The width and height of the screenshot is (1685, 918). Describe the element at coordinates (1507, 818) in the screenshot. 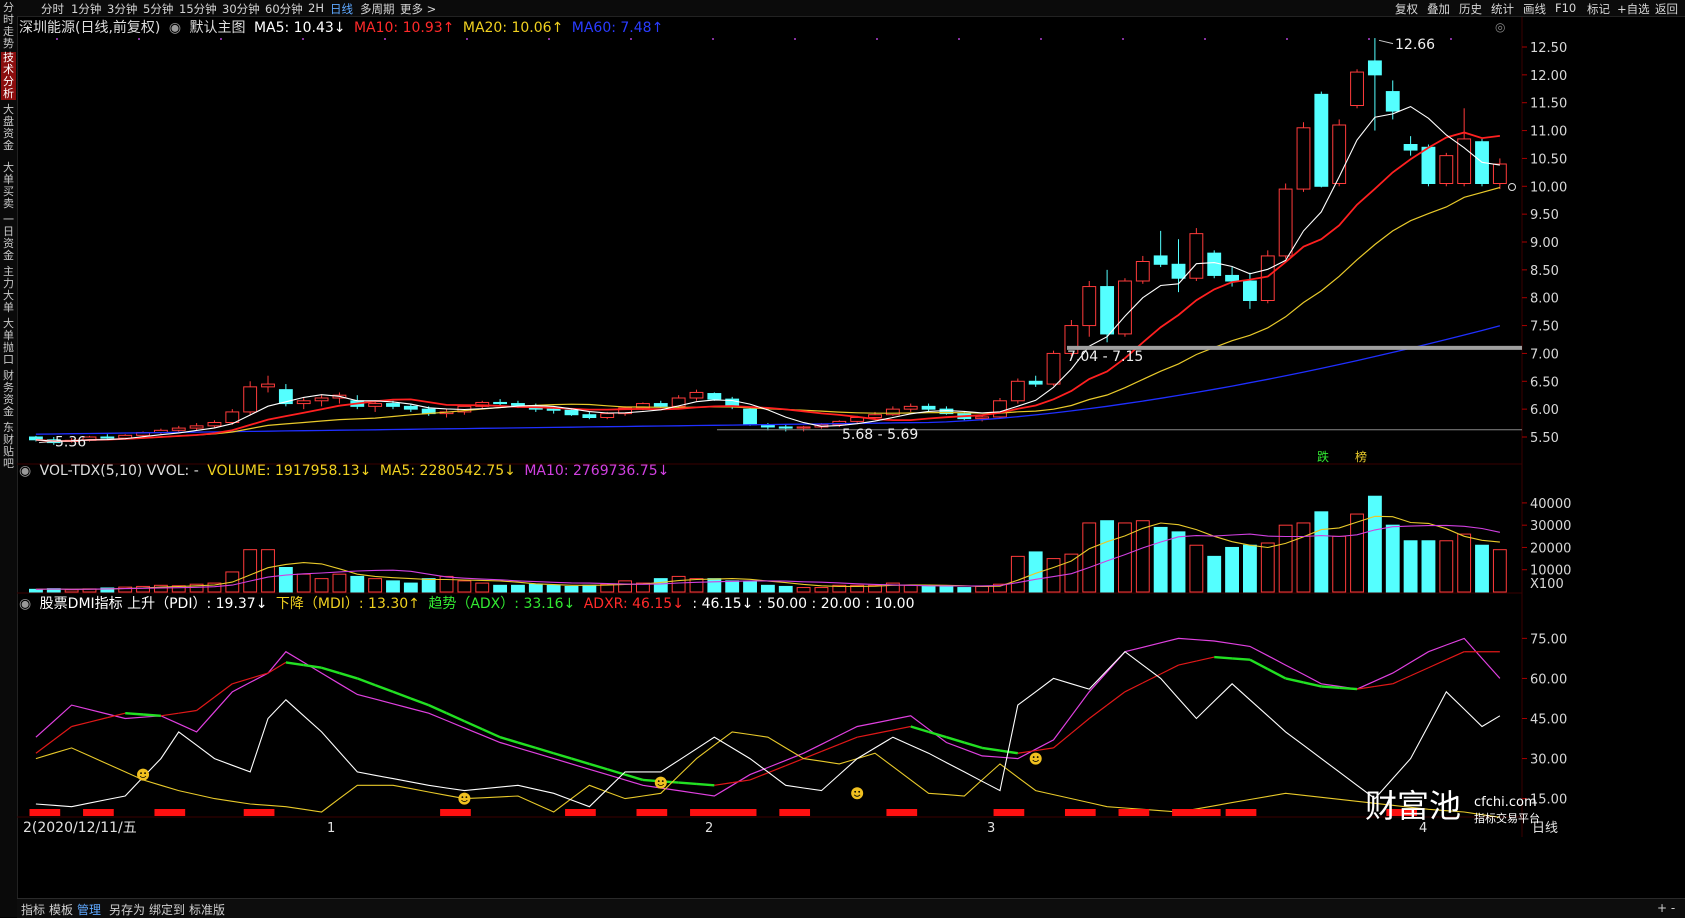

I see `watermark-sub: 指标交易平台` at that location.